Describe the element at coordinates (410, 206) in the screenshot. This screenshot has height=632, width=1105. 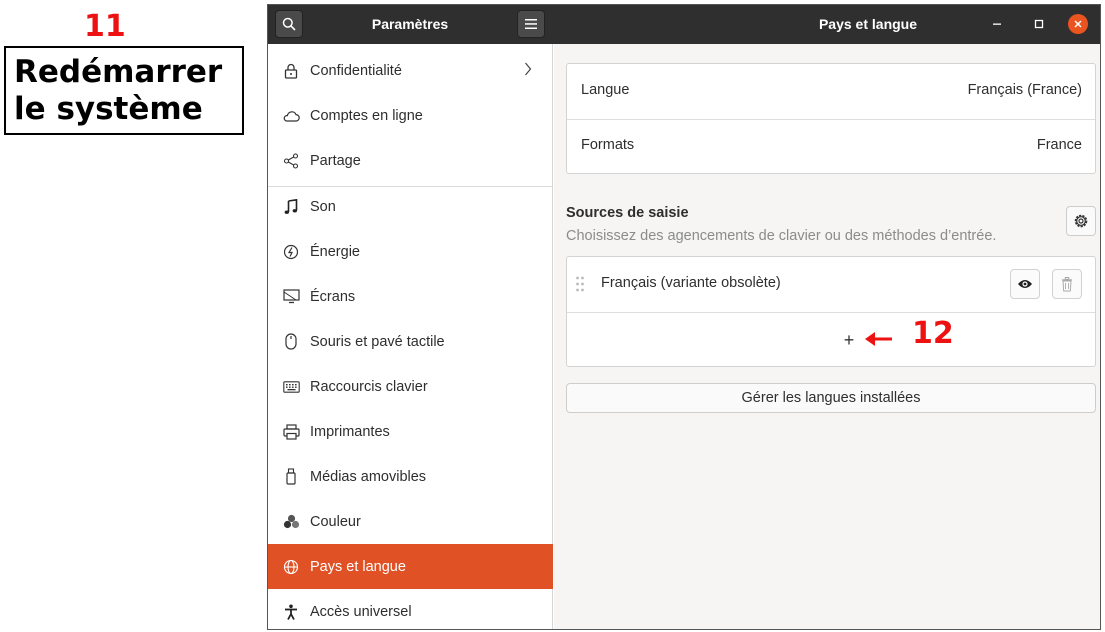
I see `sidebar-item-son: Son` at that location.